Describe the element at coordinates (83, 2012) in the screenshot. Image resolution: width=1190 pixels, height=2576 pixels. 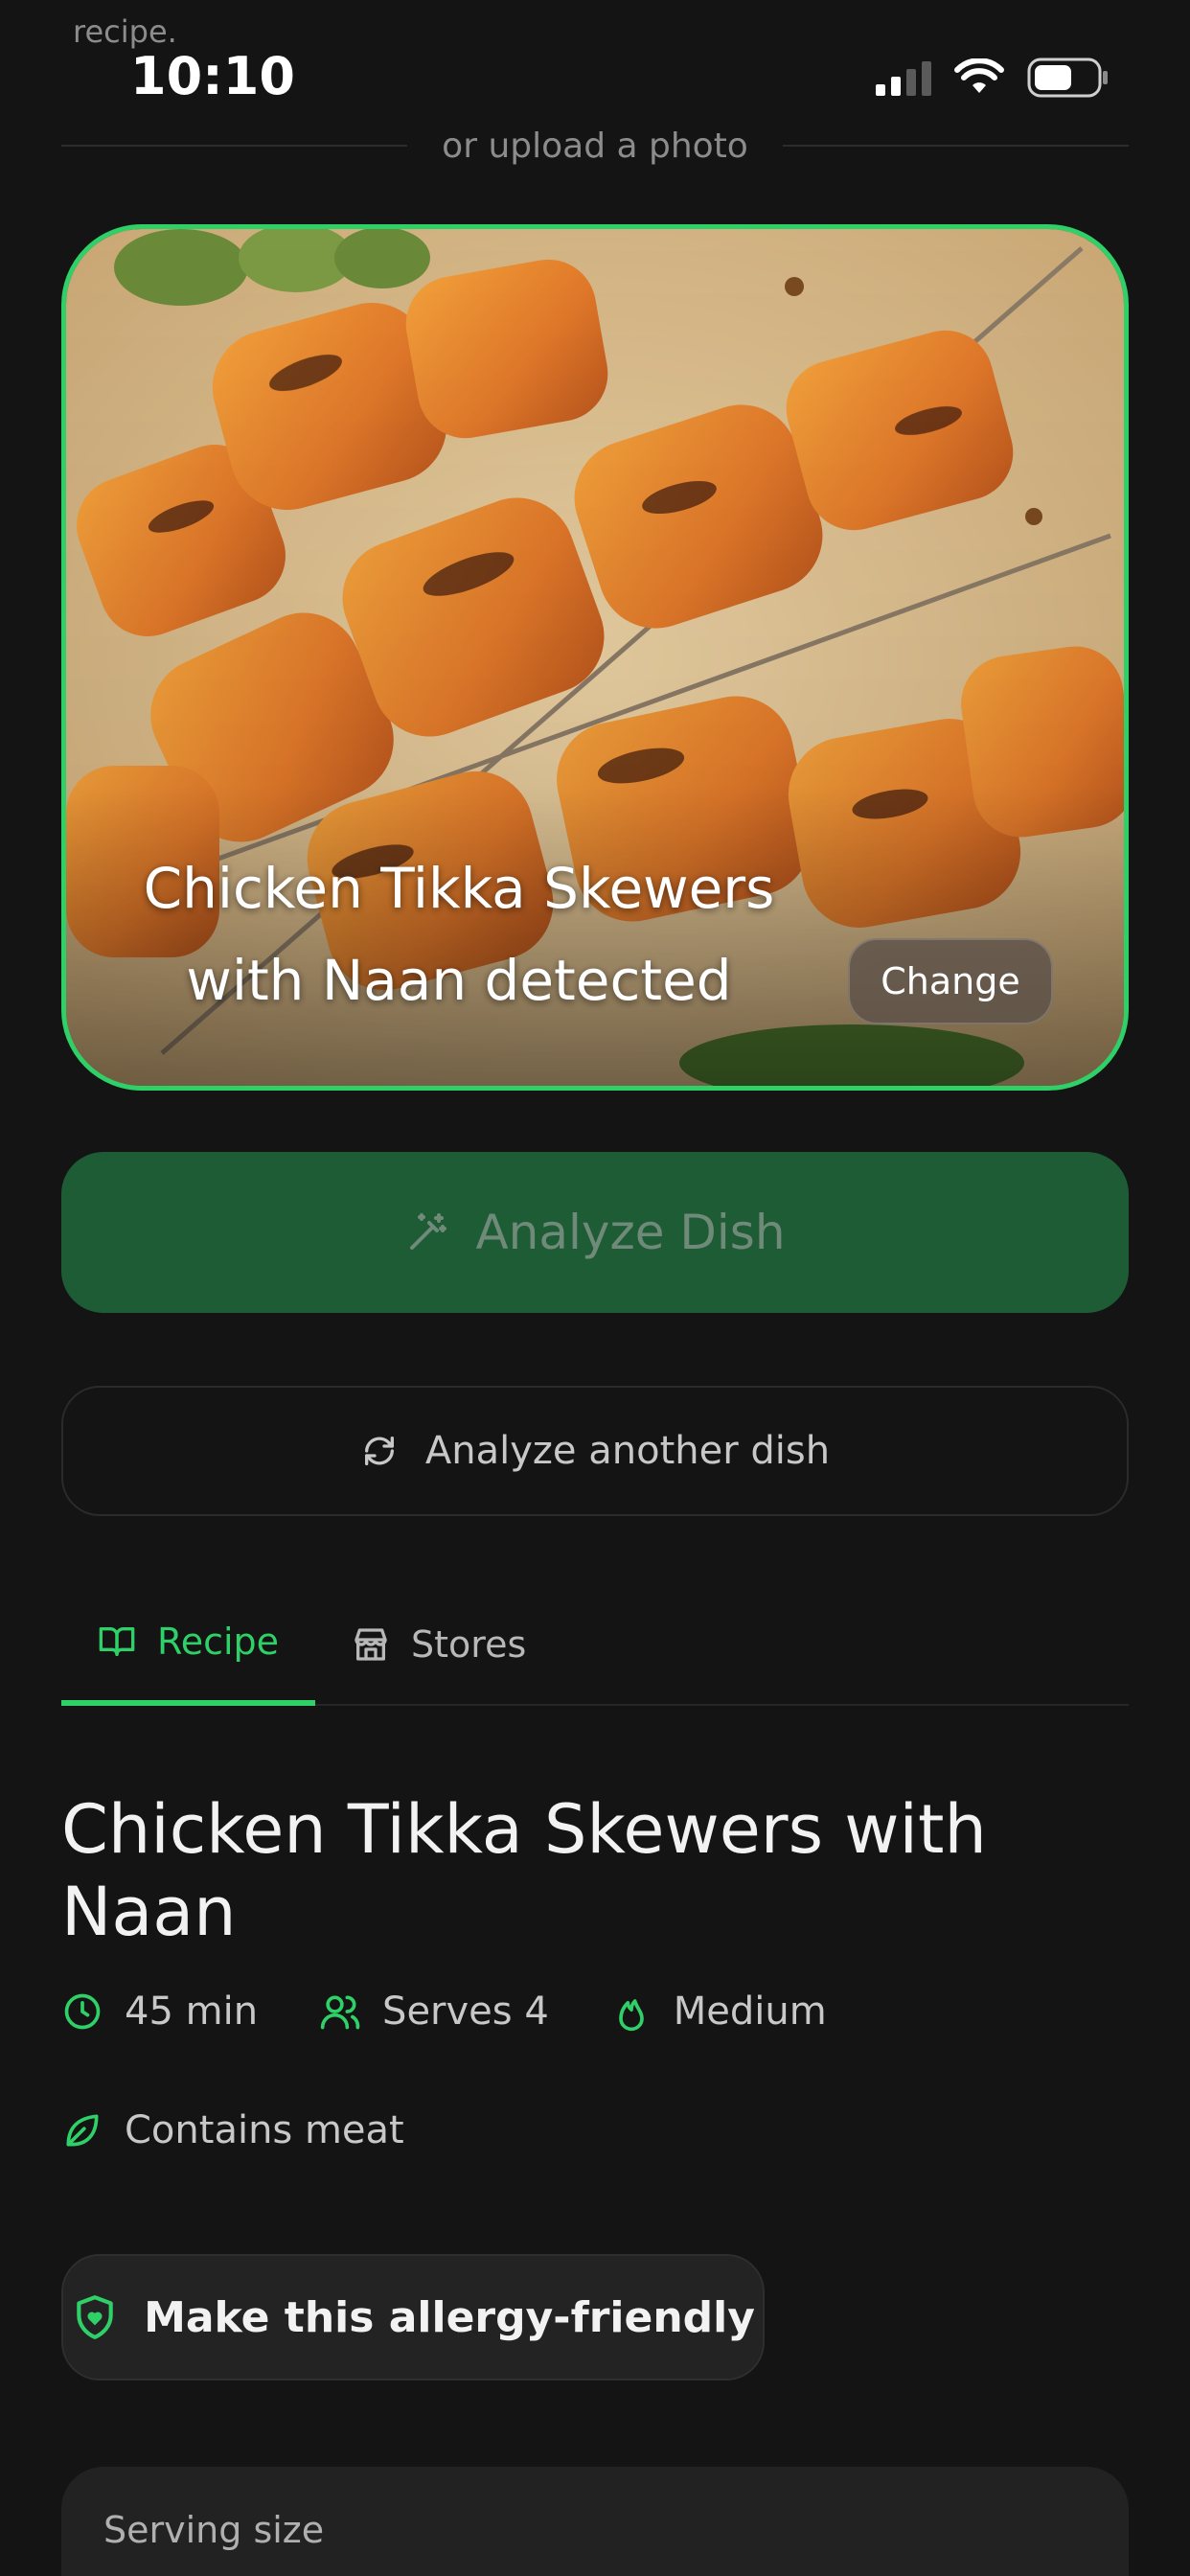
I see `clock-icon` at that location.